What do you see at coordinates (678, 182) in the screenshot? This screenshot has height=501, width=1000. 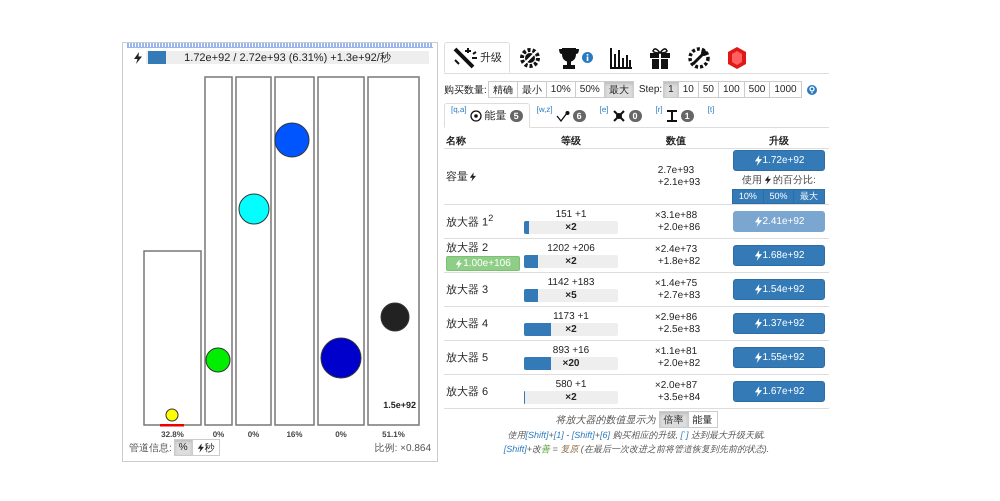 I see `gain-cell-text: +2.1e+93` at bounding box center [678, 182].